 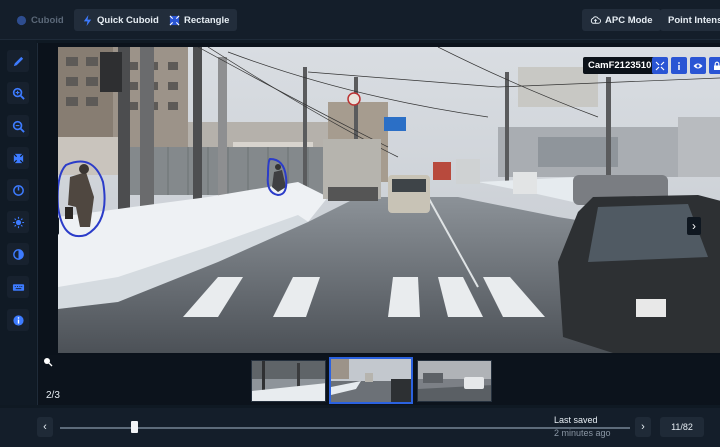 I want to click on chevron-left-icon: ‹, so click(x=45, y=427).